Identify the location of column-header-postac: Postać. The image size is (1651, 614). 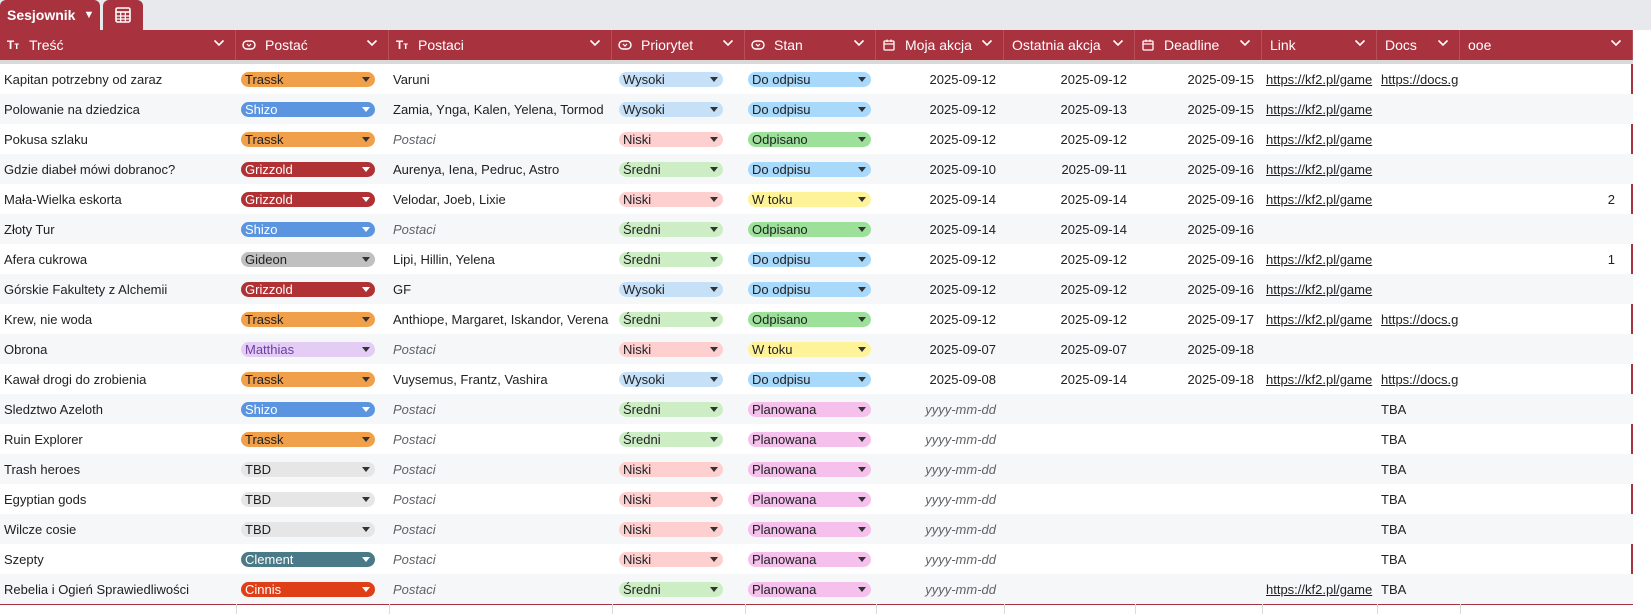
(312, 45).